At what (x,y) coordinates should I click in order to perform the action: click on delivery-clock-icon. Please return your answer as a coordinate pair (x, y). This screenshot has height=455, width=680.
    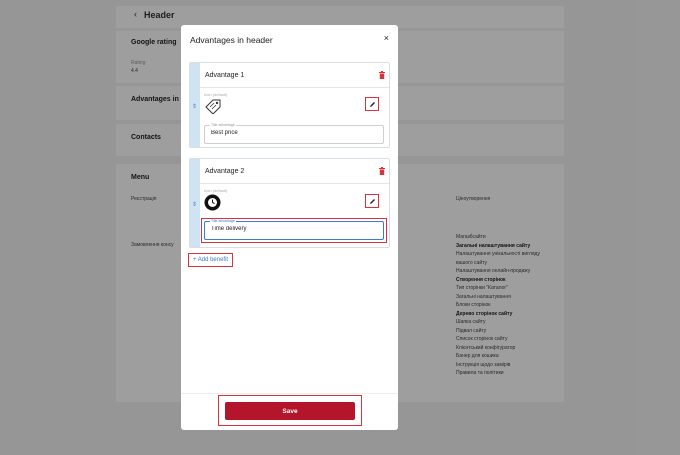
    Looking at the image, I should click on (212, 202).